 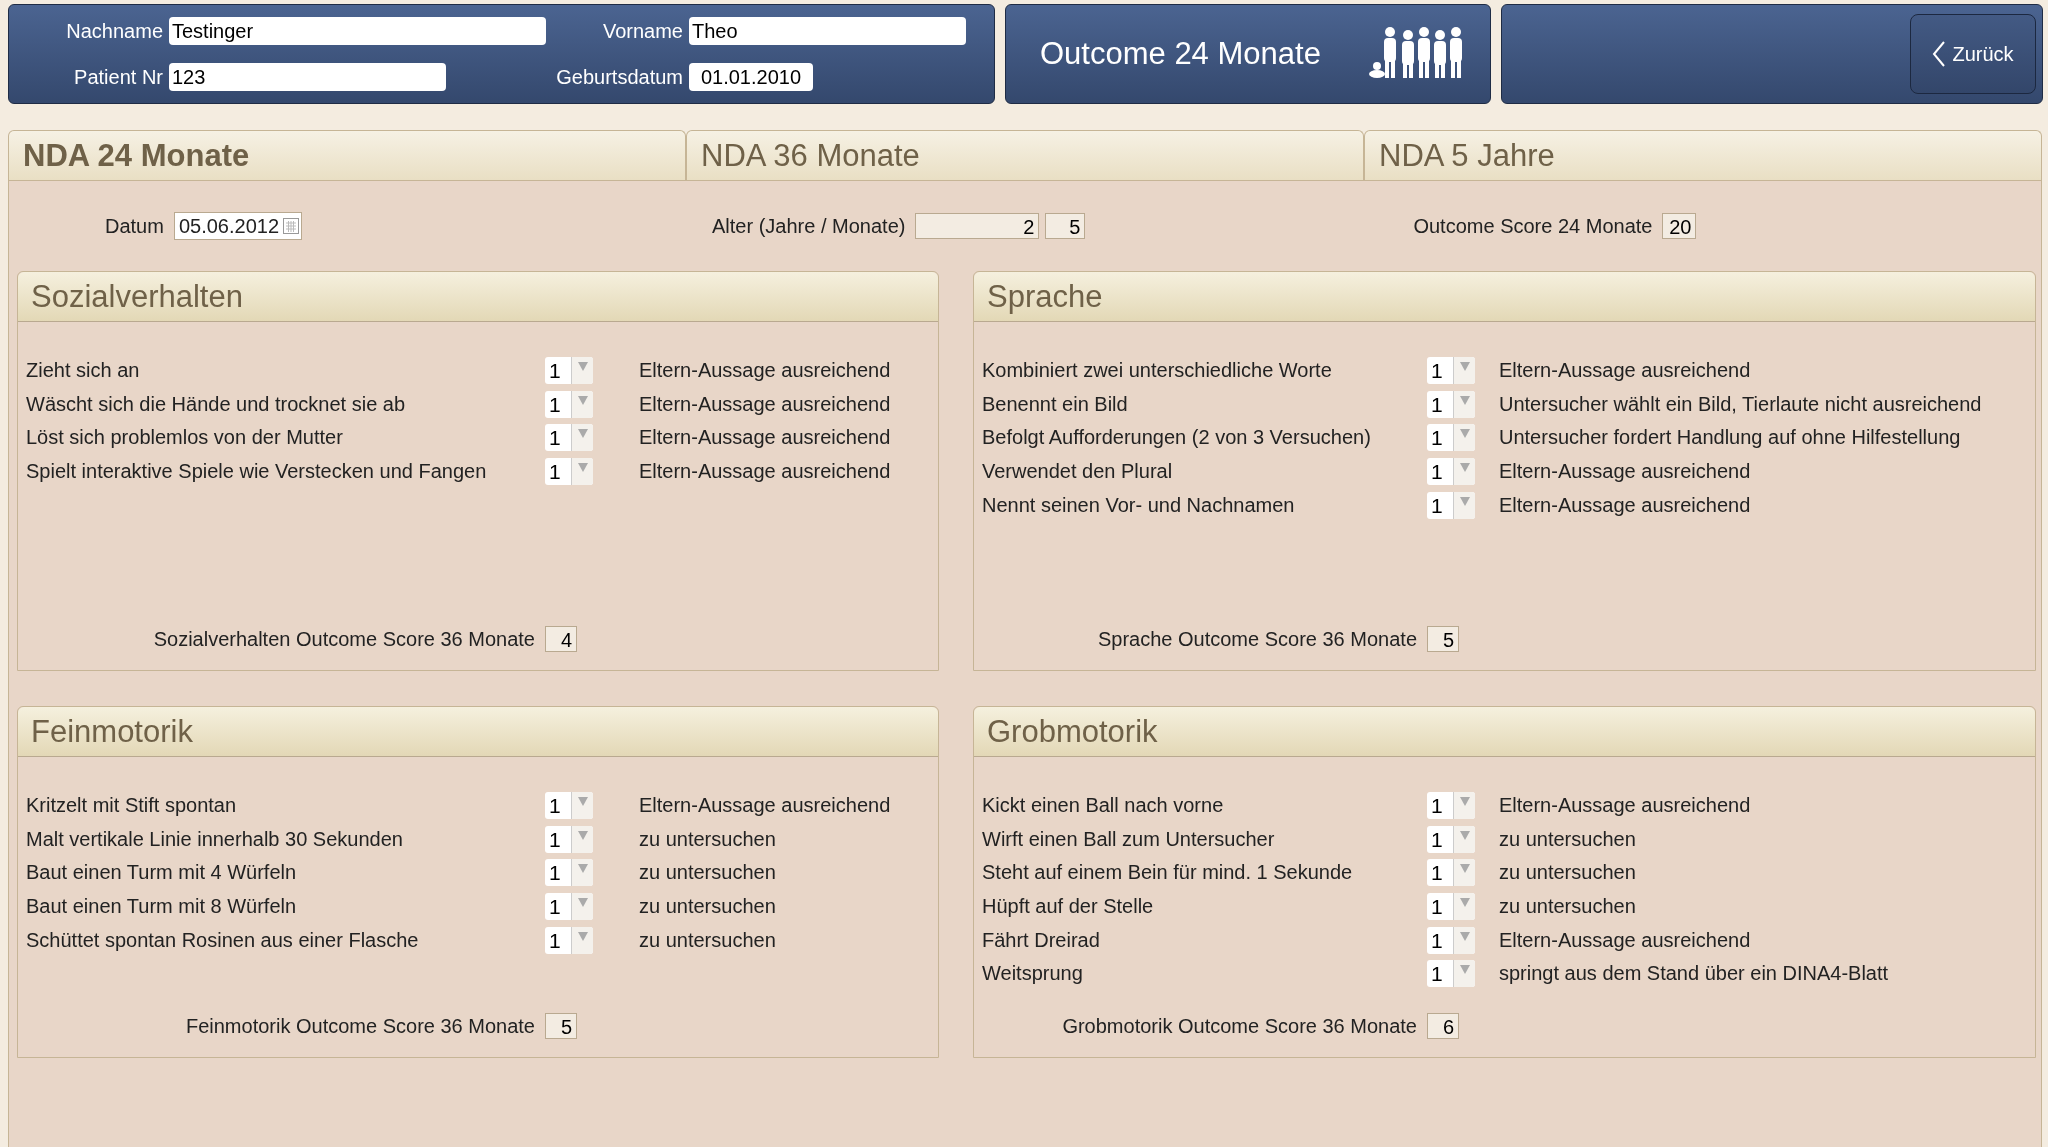 What do you see at coordinates (478, 732) in the screenshot?
I see `section-title: Feinmotorik` at bounding box center [478, 732].